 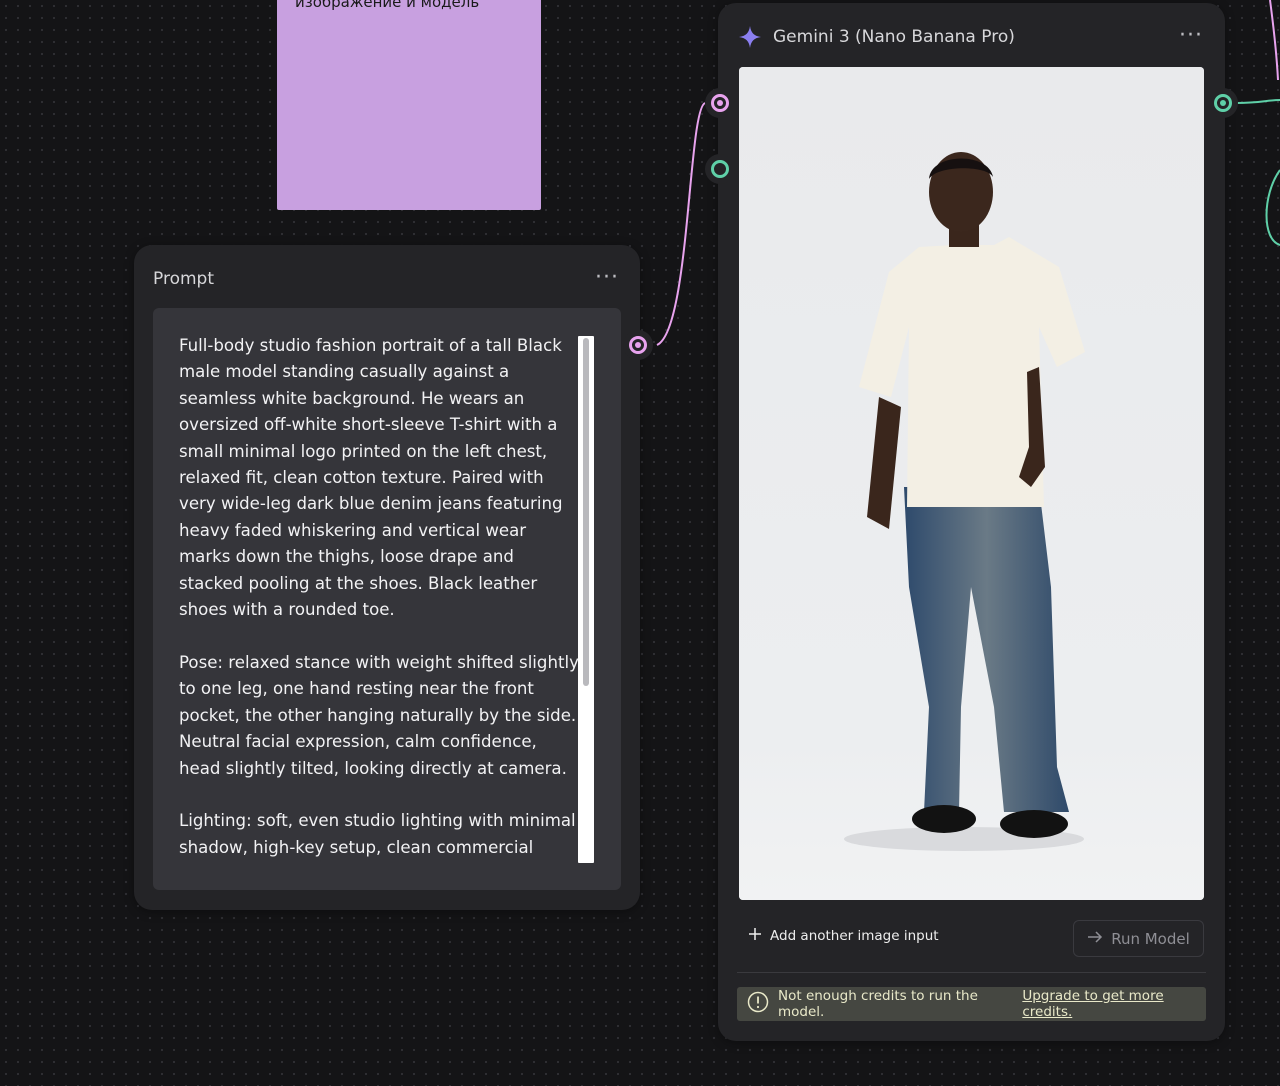 What do you see at coordinates (755, 936) in the screenshot?
I see `plus-icon` at bounding box center [755, 936].